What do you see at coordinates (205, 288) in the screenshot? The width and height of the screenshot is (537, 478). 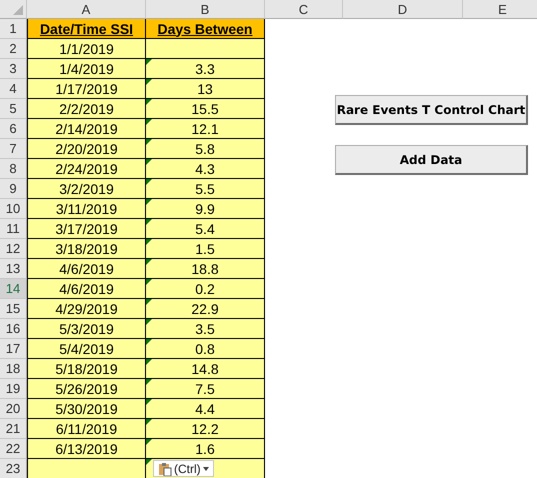 I see `cell-value: 0.2` at bounding box center [205, 288].